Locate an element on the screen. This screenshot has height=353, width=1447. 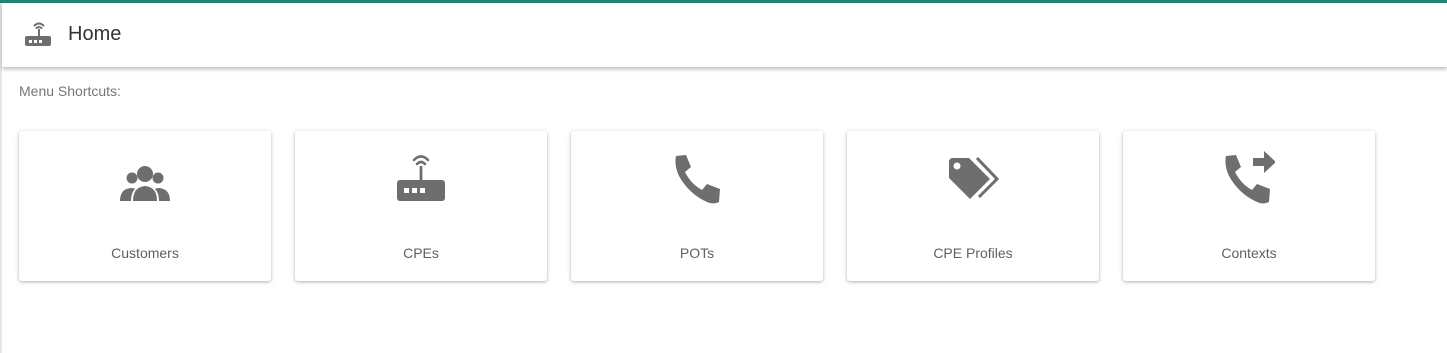
shortcut-card-pots: POTs is located at coordinates (697, 206).